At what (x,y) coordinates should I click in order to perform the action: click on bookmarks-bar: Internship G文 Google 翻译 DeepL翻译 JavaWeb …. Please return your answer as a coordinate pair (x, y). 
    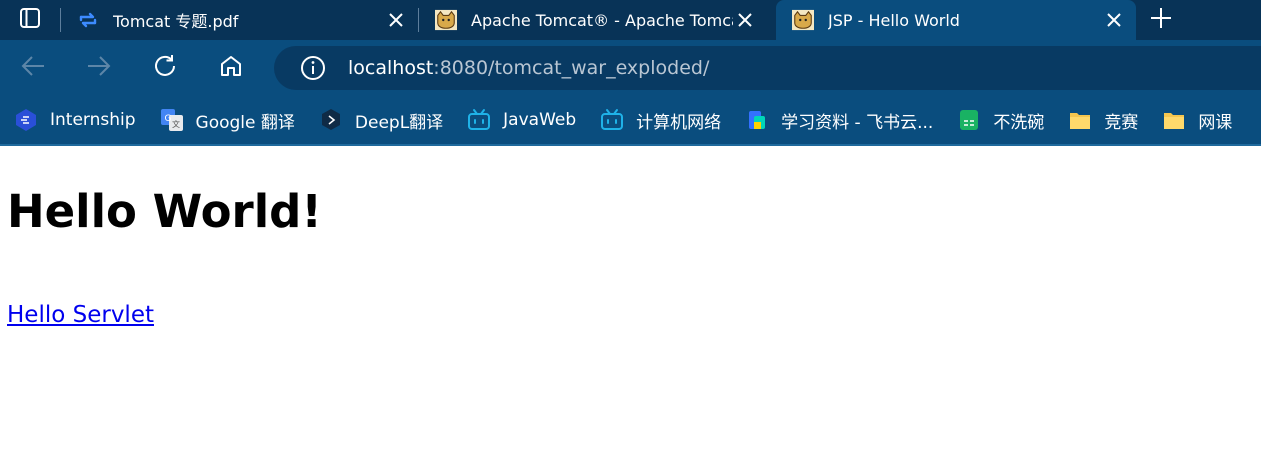
    Looking at the image, I should click on (630, 121).